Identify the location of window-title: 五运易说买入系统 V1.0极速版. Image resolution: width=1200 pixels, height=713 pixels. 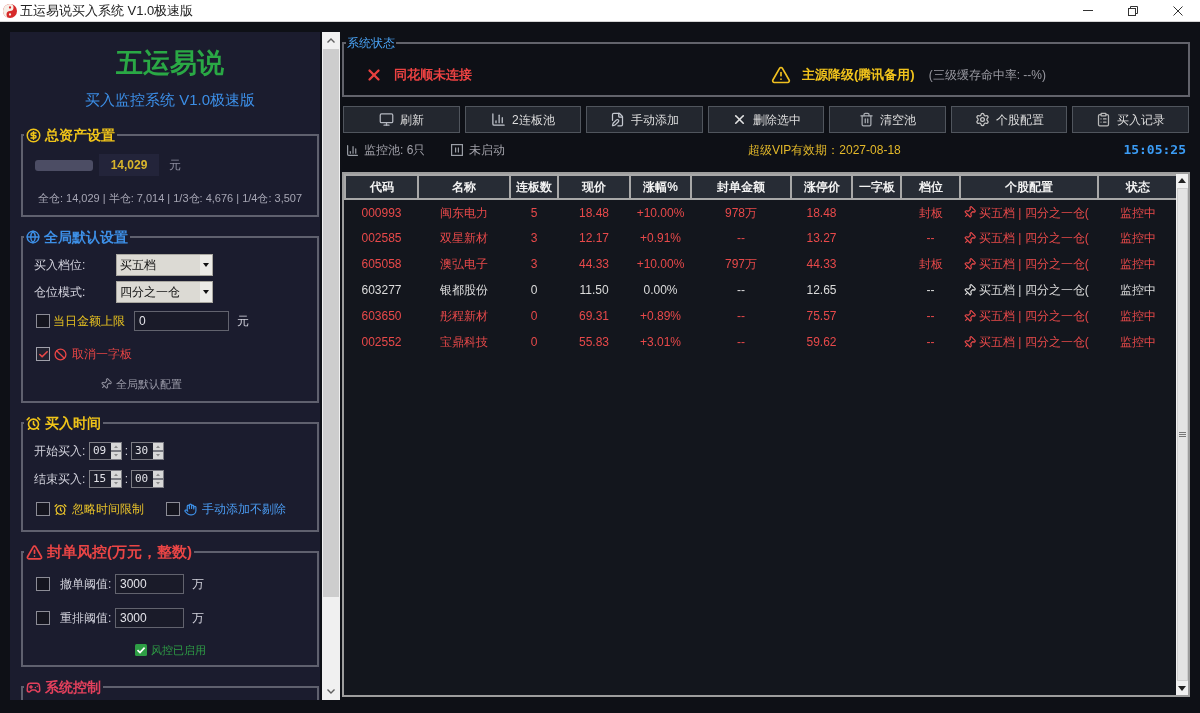
(107, 10).